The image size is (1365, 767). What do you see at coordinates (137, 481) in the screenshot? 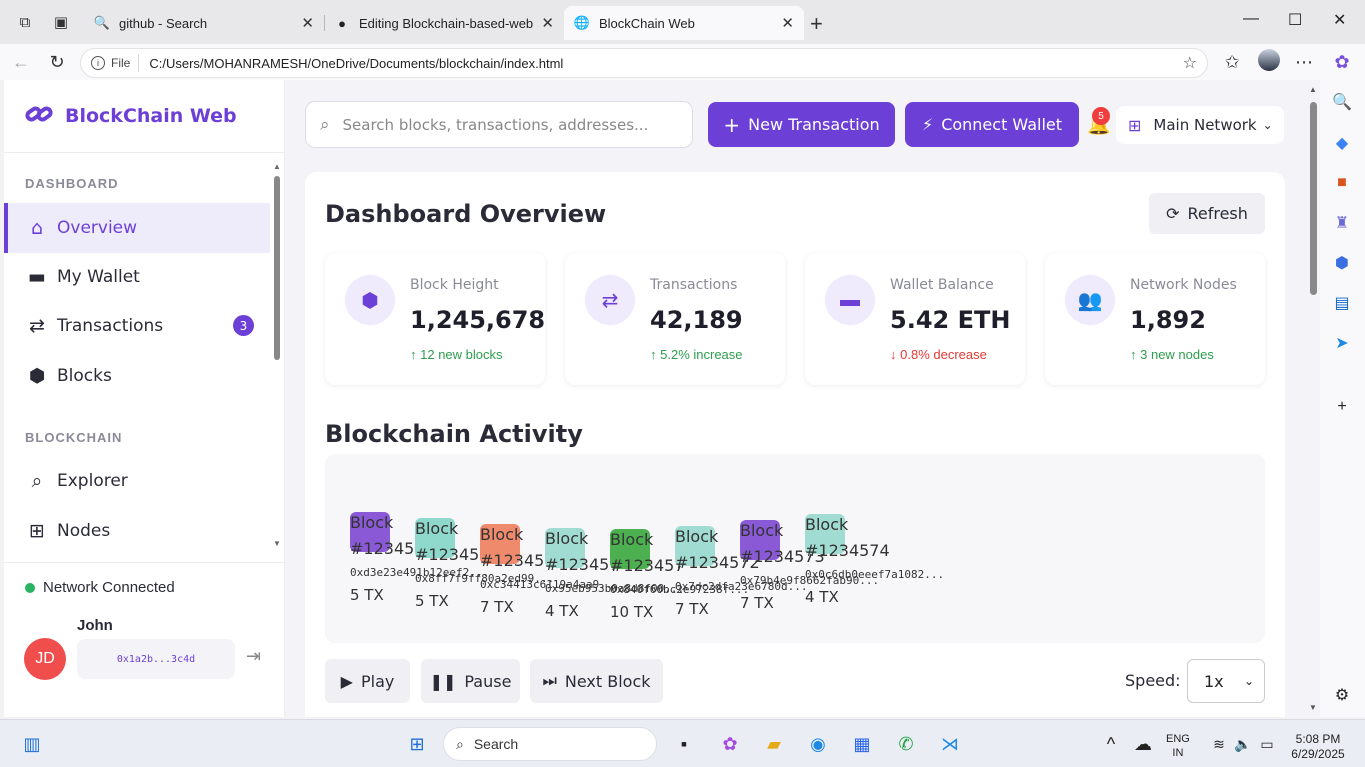
I see `sidebar-item-explorer: ⌕ Explorer` at bounding box center [137, 481].